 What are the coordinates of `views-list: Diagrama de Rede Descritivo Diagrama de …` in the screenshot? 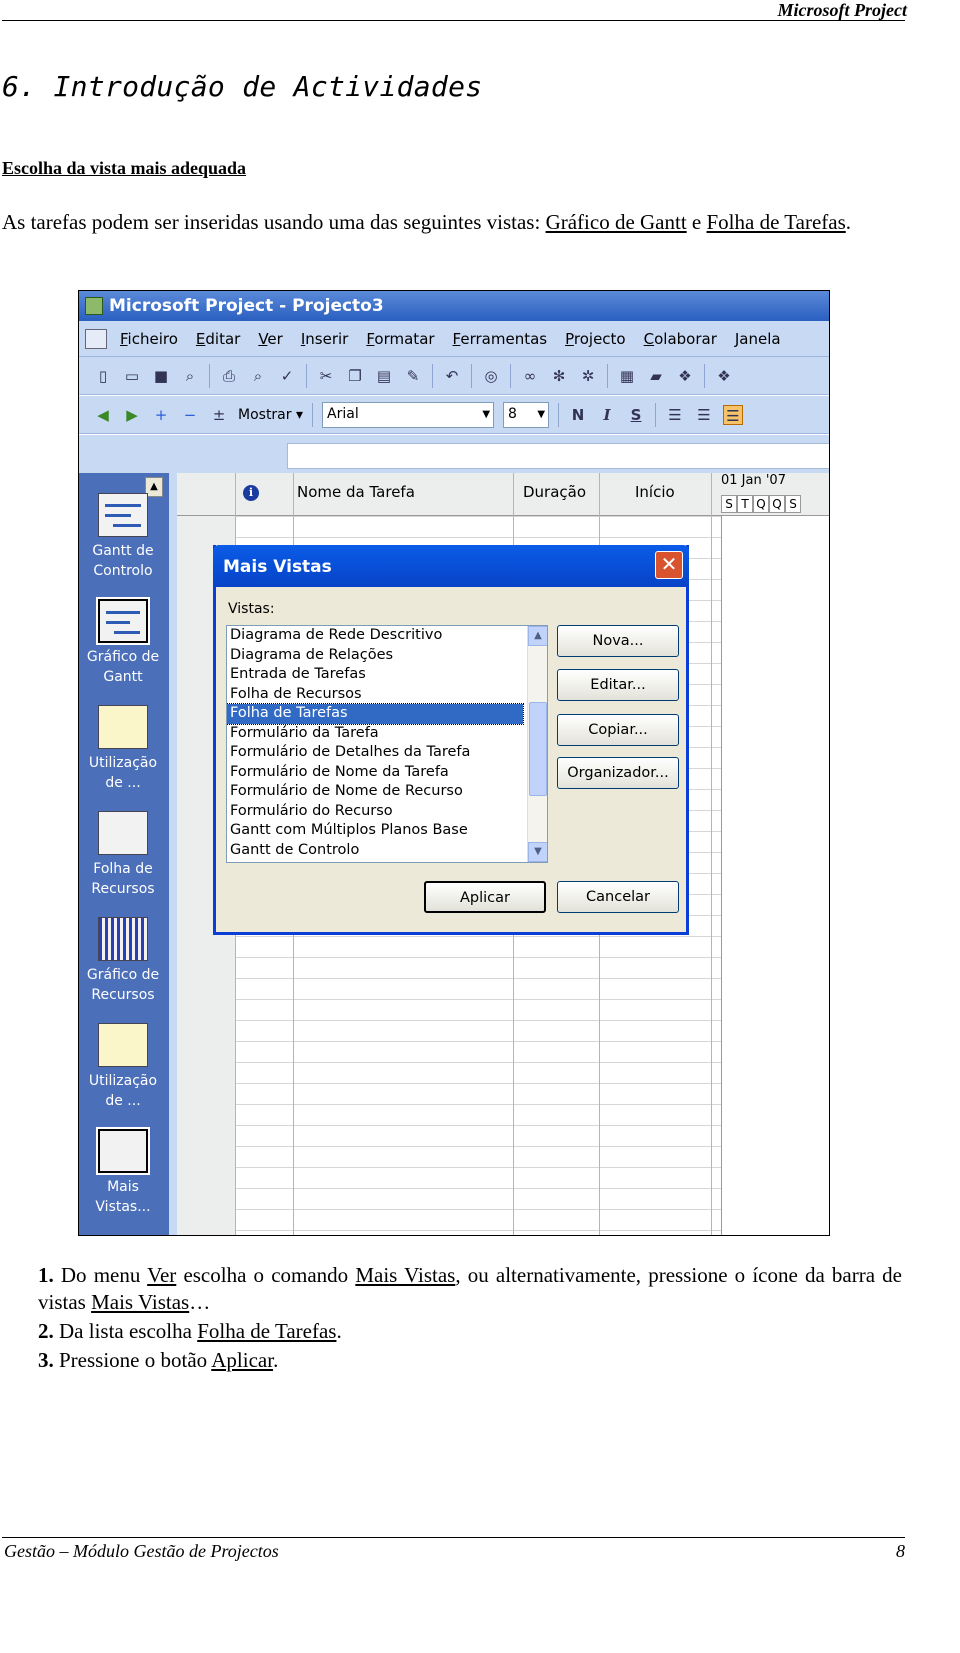 It's located at (387, 744).